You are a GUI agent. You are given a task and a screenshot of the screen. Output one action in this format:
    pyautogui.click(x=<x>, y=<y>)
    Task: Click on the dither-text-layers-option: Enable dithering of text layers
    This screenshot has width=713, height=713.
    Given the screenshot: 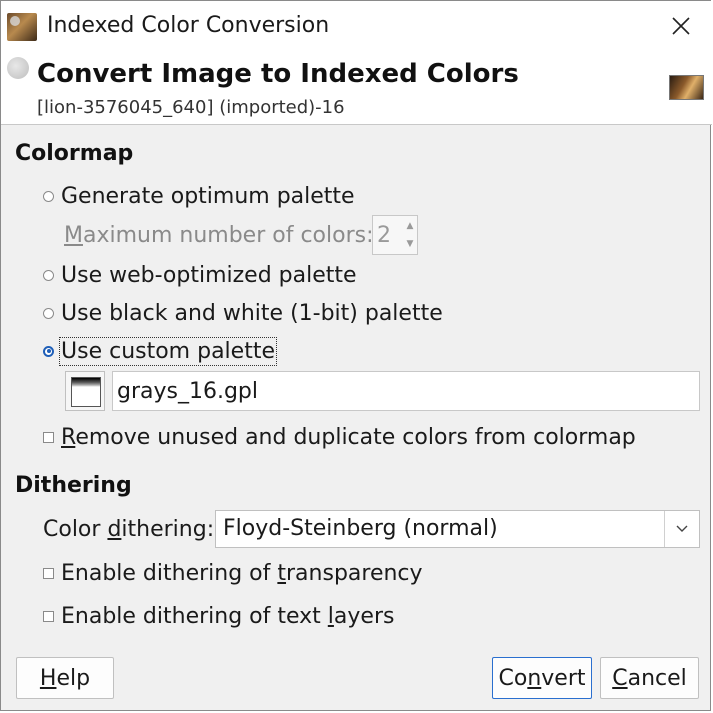 What is the action you would take?
    pyautogui.click(x=218, y=616)
    